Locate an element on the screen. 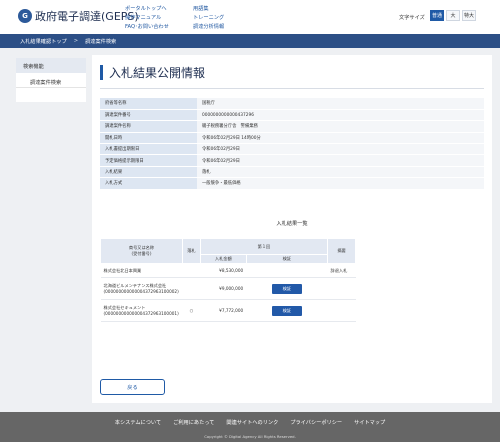  bid-amount: ¥7,772,000 is located at coordinates (223, 310).